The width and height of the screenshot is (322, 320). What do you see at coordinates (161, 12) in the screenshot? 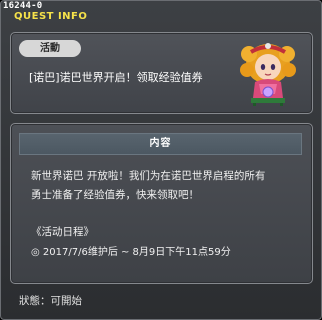
I see `title-bar: 16244-0 QUEST INFO` at bounding box center [161, 12].